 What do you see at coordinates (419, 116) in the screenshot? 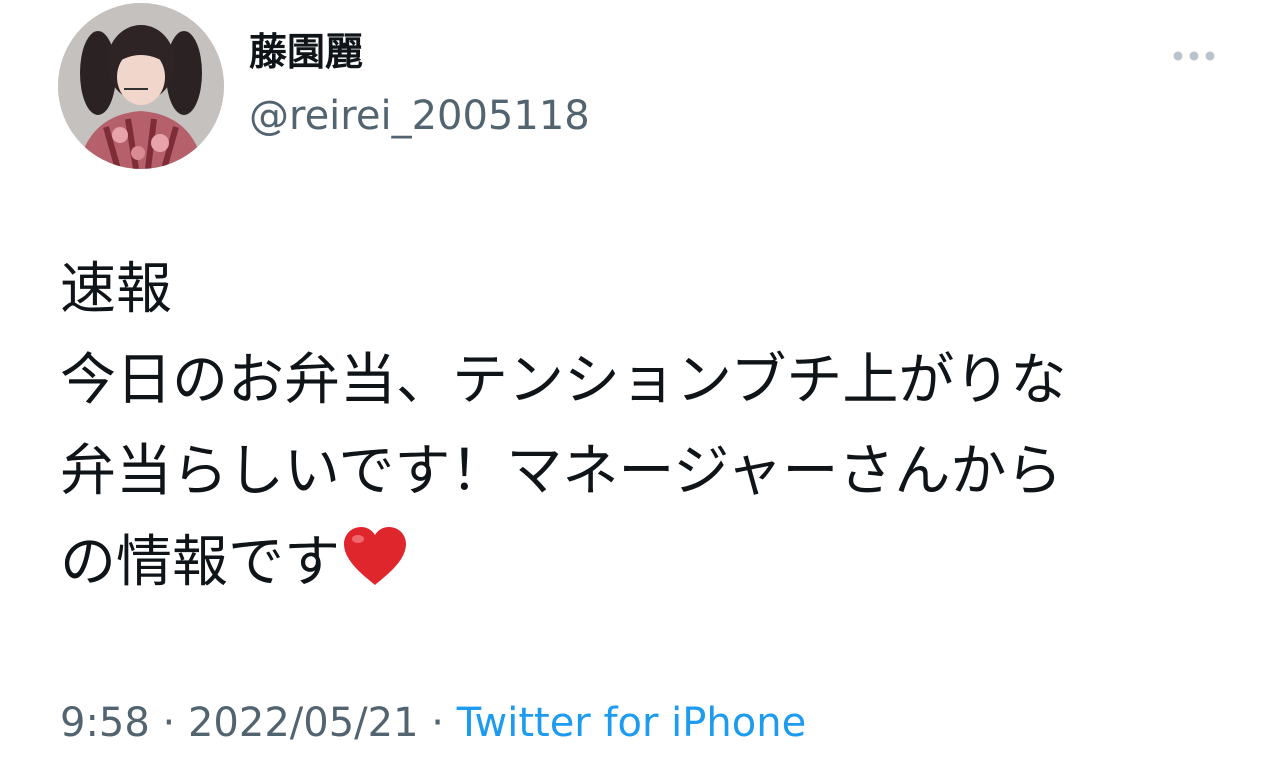
I see `user-handle: @reirei_2005118` at bounding box center [419, 116].